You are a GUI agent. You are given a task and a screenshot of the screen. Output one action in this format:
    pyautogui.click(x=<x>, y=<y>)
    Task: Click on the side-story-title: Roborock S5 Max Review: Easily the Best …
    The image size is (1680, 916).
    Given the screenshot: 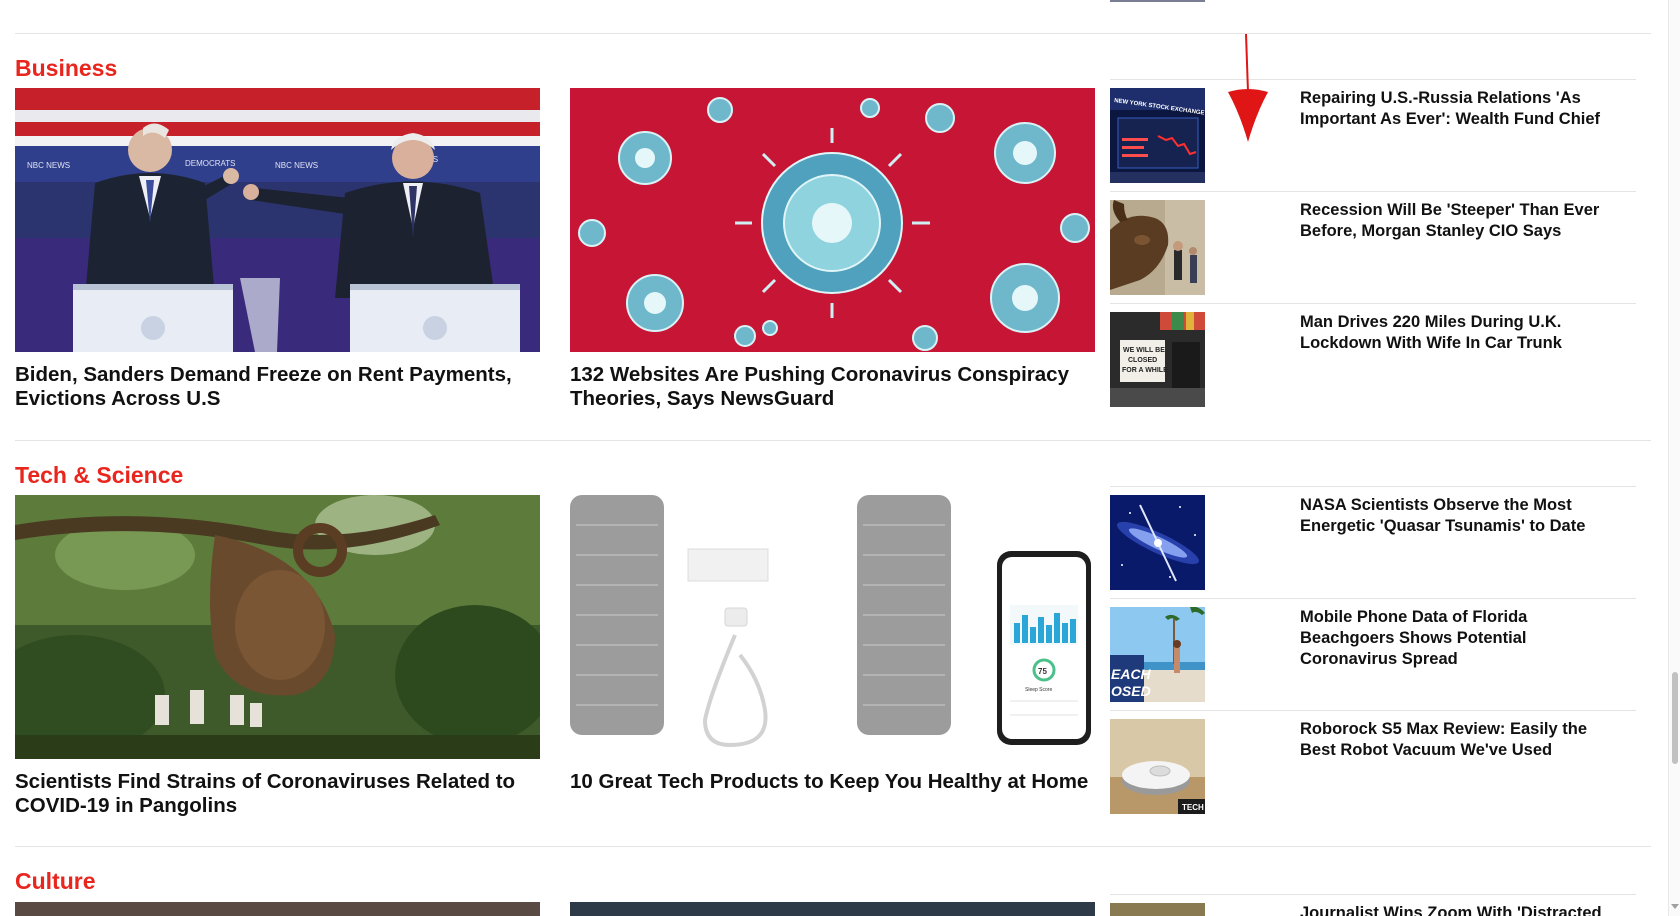 What is the action you would take?
    pyautogui.click(x=1460, y=740)
    